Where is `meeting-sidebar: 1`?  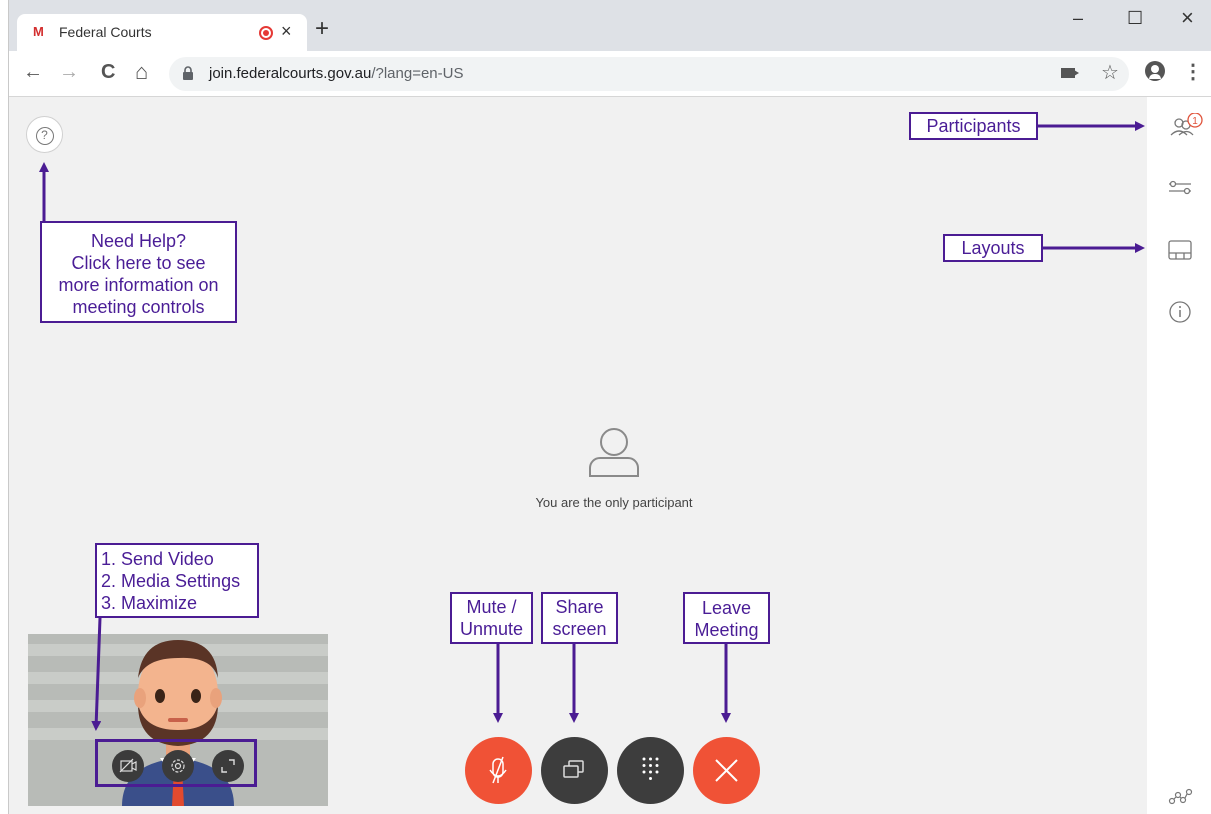 meeting-sidebar: 1 is located at coordinates (1179, 455).